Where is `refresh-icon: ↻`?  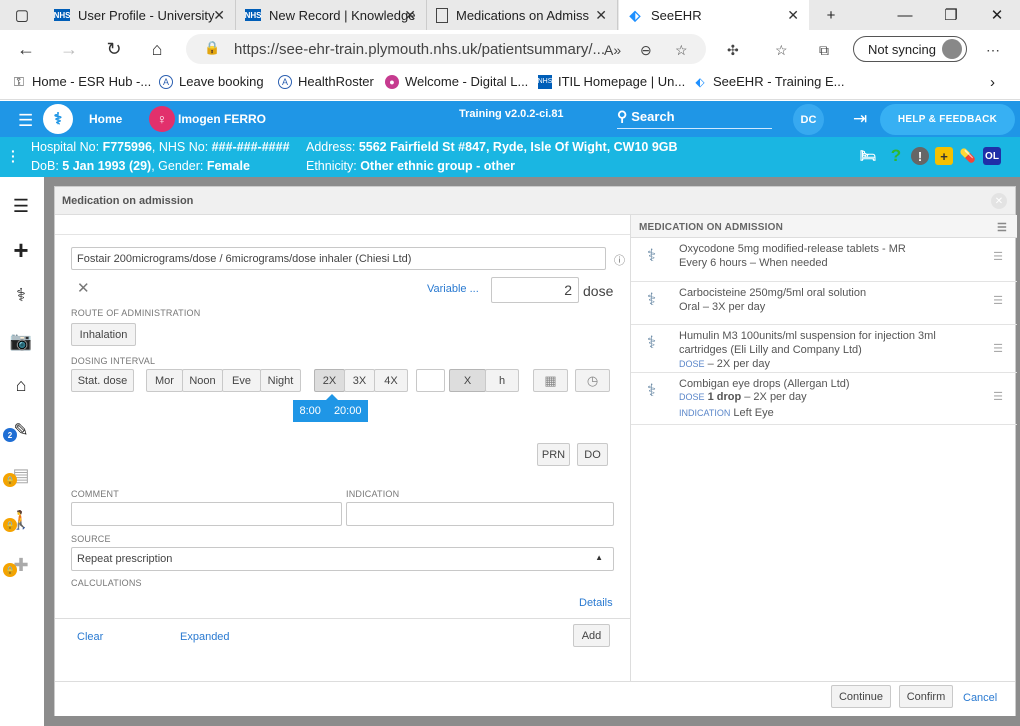 refresh-icon: ↻ is located at coordinates (114, 49).